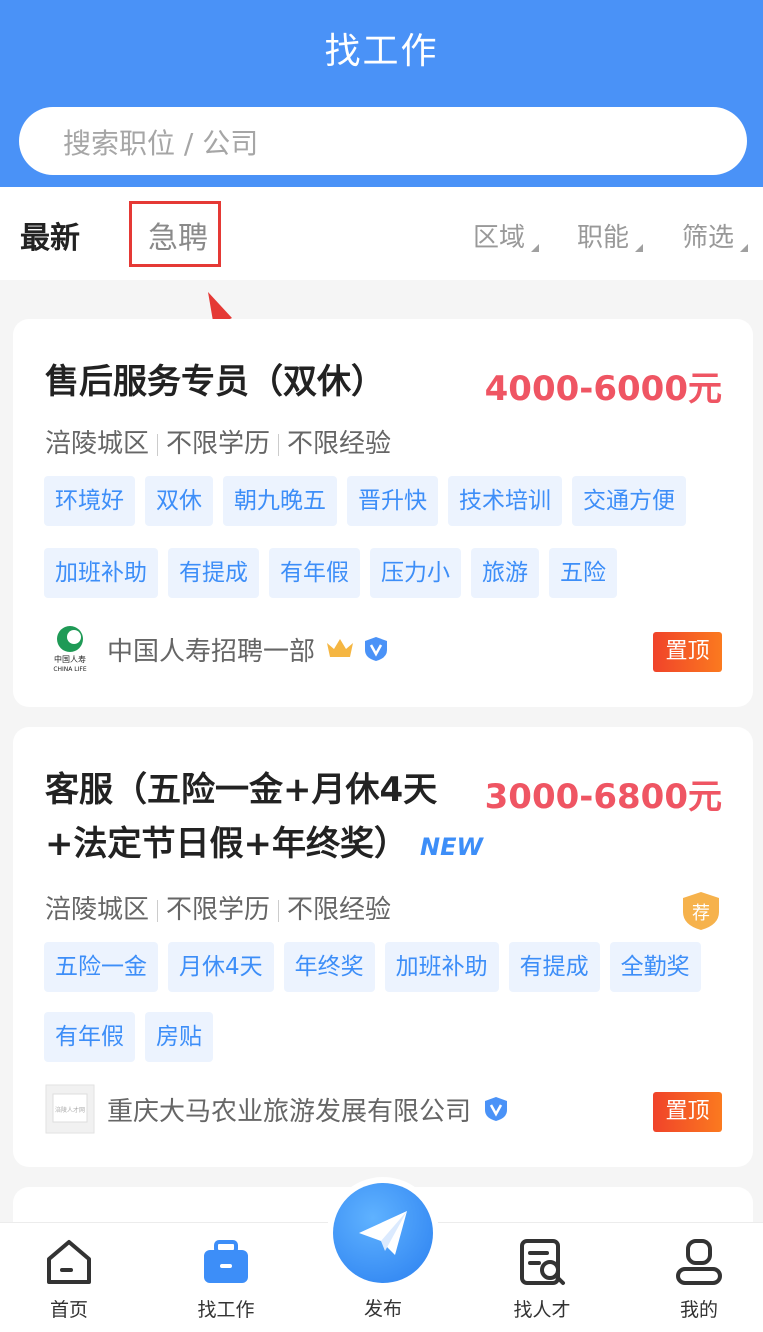 The image size is (763, 1332). Describe the element at coordinates (211, 651) in the screenshot. I see `company-name: 中国人寿招聘一部` at that location.